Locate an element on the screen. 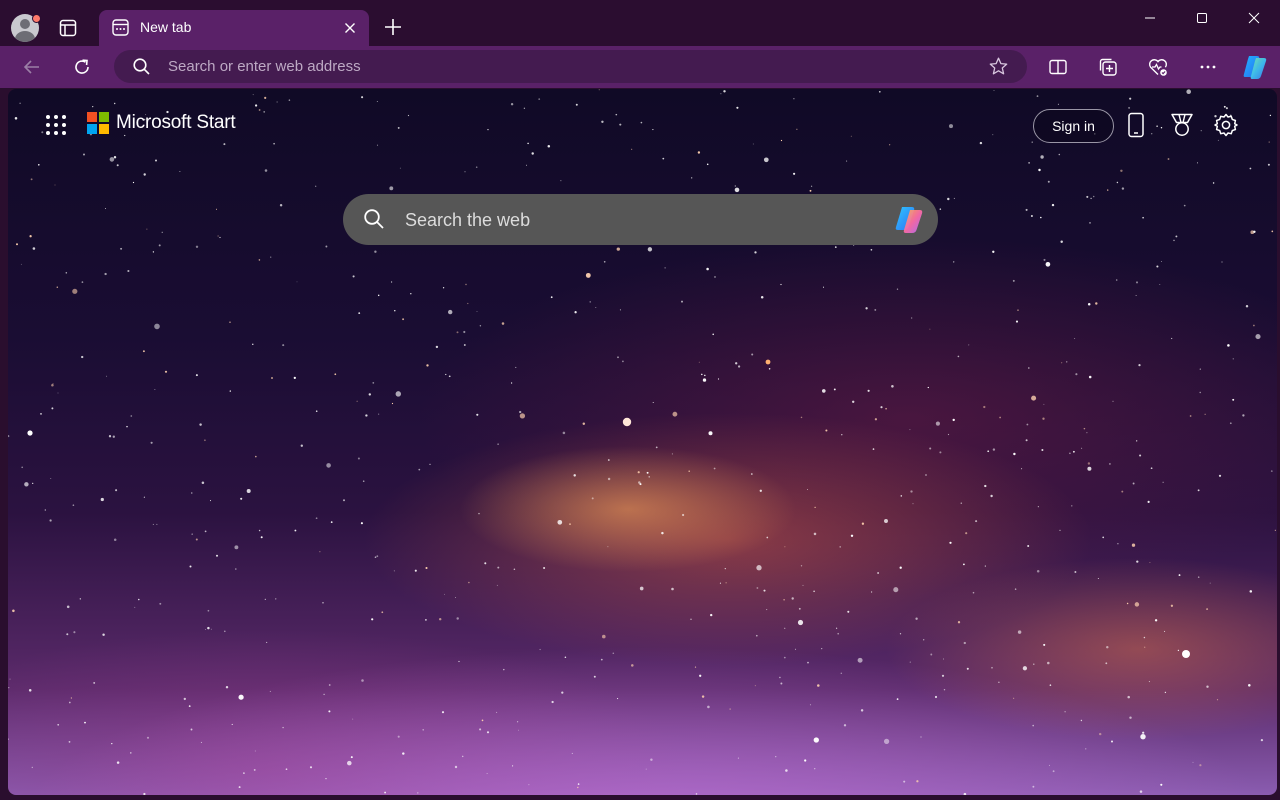 The image size is (1280, 800). web-search-box is located at coordinates (640, 219).